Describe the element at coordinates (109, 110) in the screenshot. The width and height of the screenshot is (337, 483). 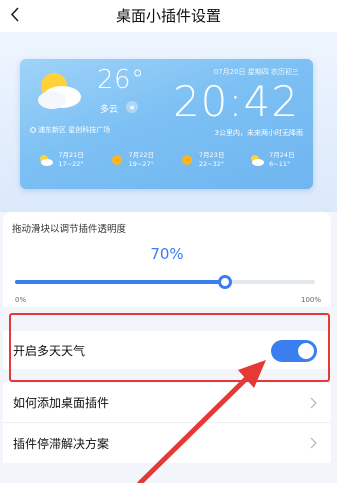
I see `weather-condition: 多云` at that location.